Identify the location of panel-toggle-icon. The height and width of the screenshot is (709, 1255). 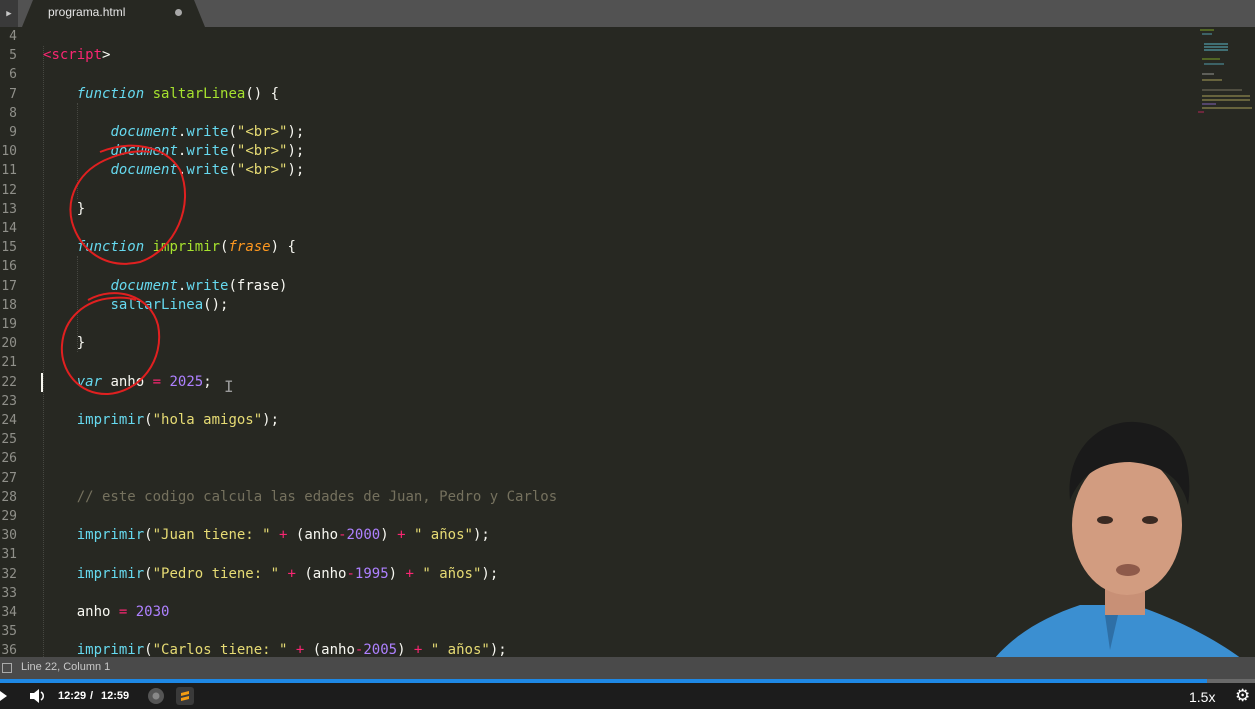
(7, 668).